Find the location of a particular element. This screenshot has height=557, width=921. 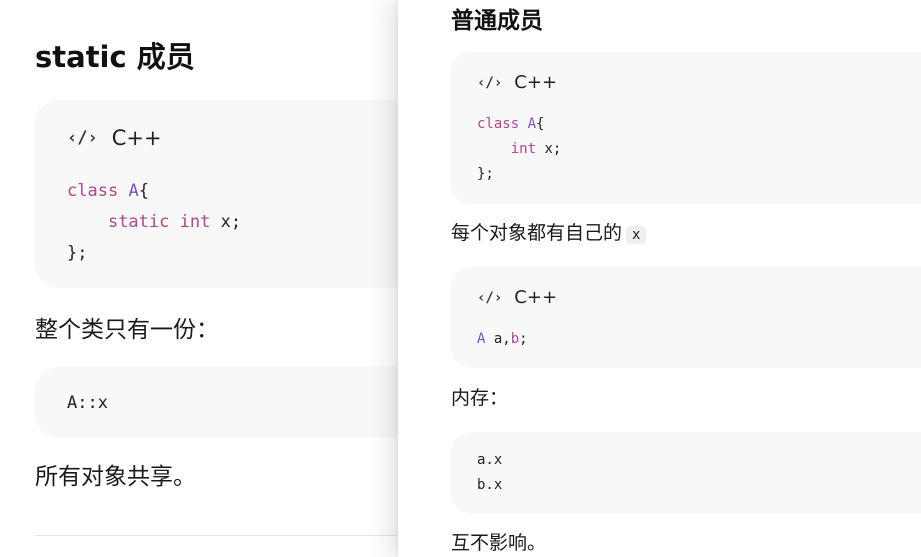

paragraph-one-copy: 整个类只有一份： is located at coordinates (127, 330).